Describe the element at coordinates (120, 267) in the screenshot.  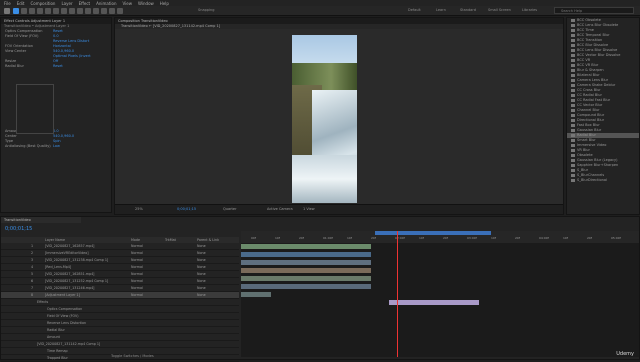
I see `layer-row: 4 [Red_Lens.Mp4] Normal None` at that location.